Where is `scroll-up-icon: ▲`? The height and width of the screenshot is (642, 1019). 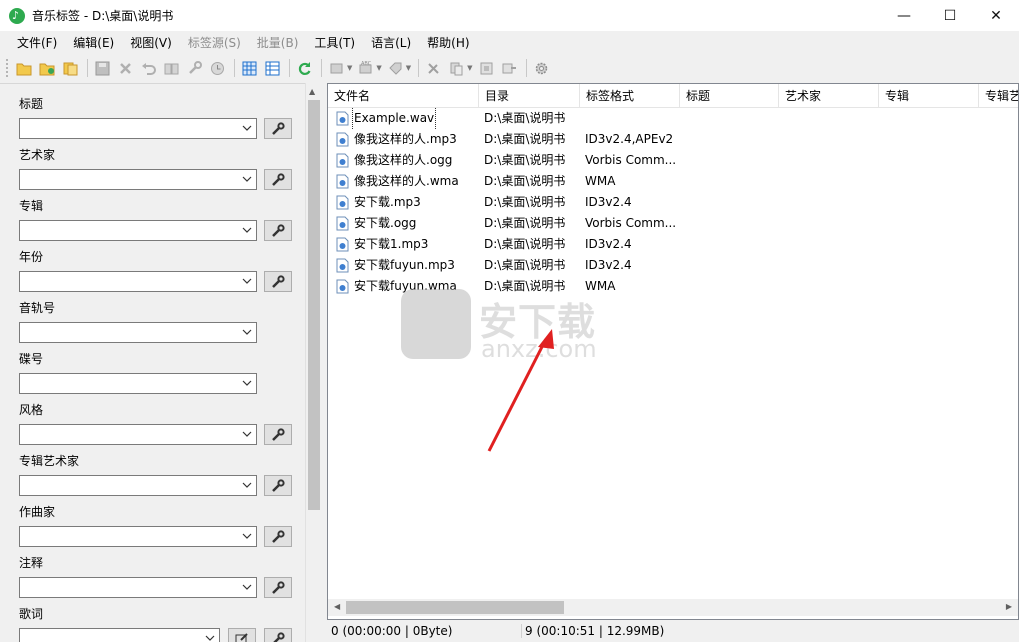 scroll-up-icon: ▲ is located at coordinates (312, 91).